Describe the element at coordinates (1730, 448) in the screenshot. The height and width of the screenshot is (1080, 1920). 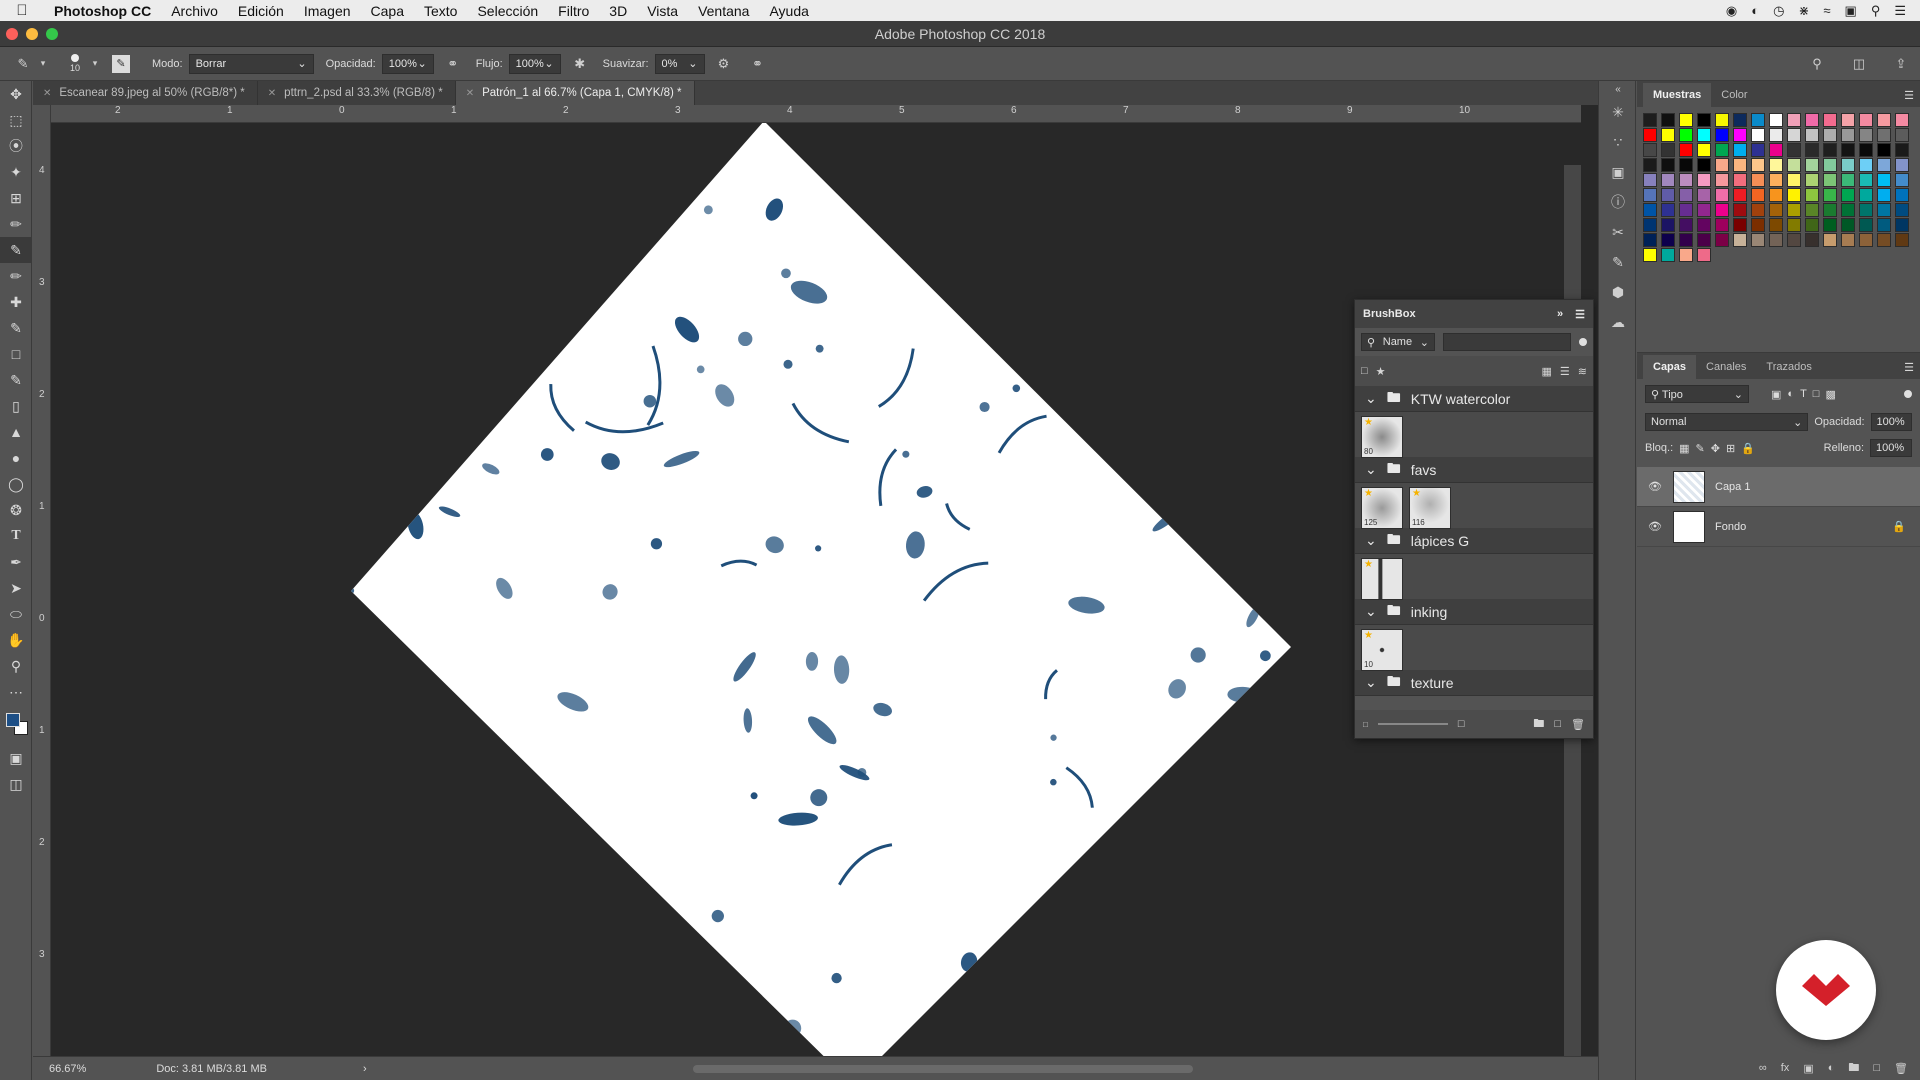
I see `lock-artboard-icon: ⊞` at that location.